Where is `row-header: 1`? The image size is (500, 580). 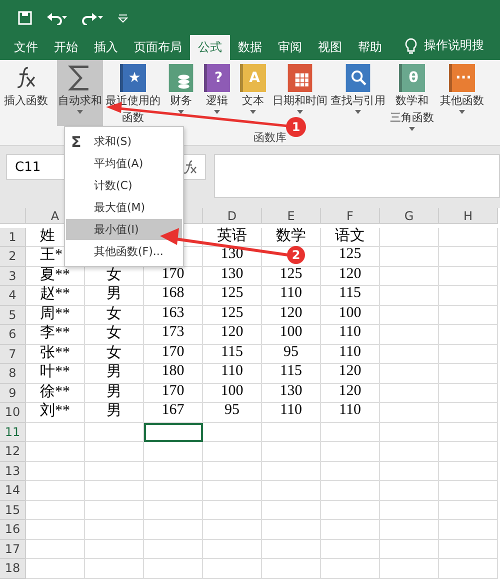
row-header: 1 is located at coordinates (13, 237).